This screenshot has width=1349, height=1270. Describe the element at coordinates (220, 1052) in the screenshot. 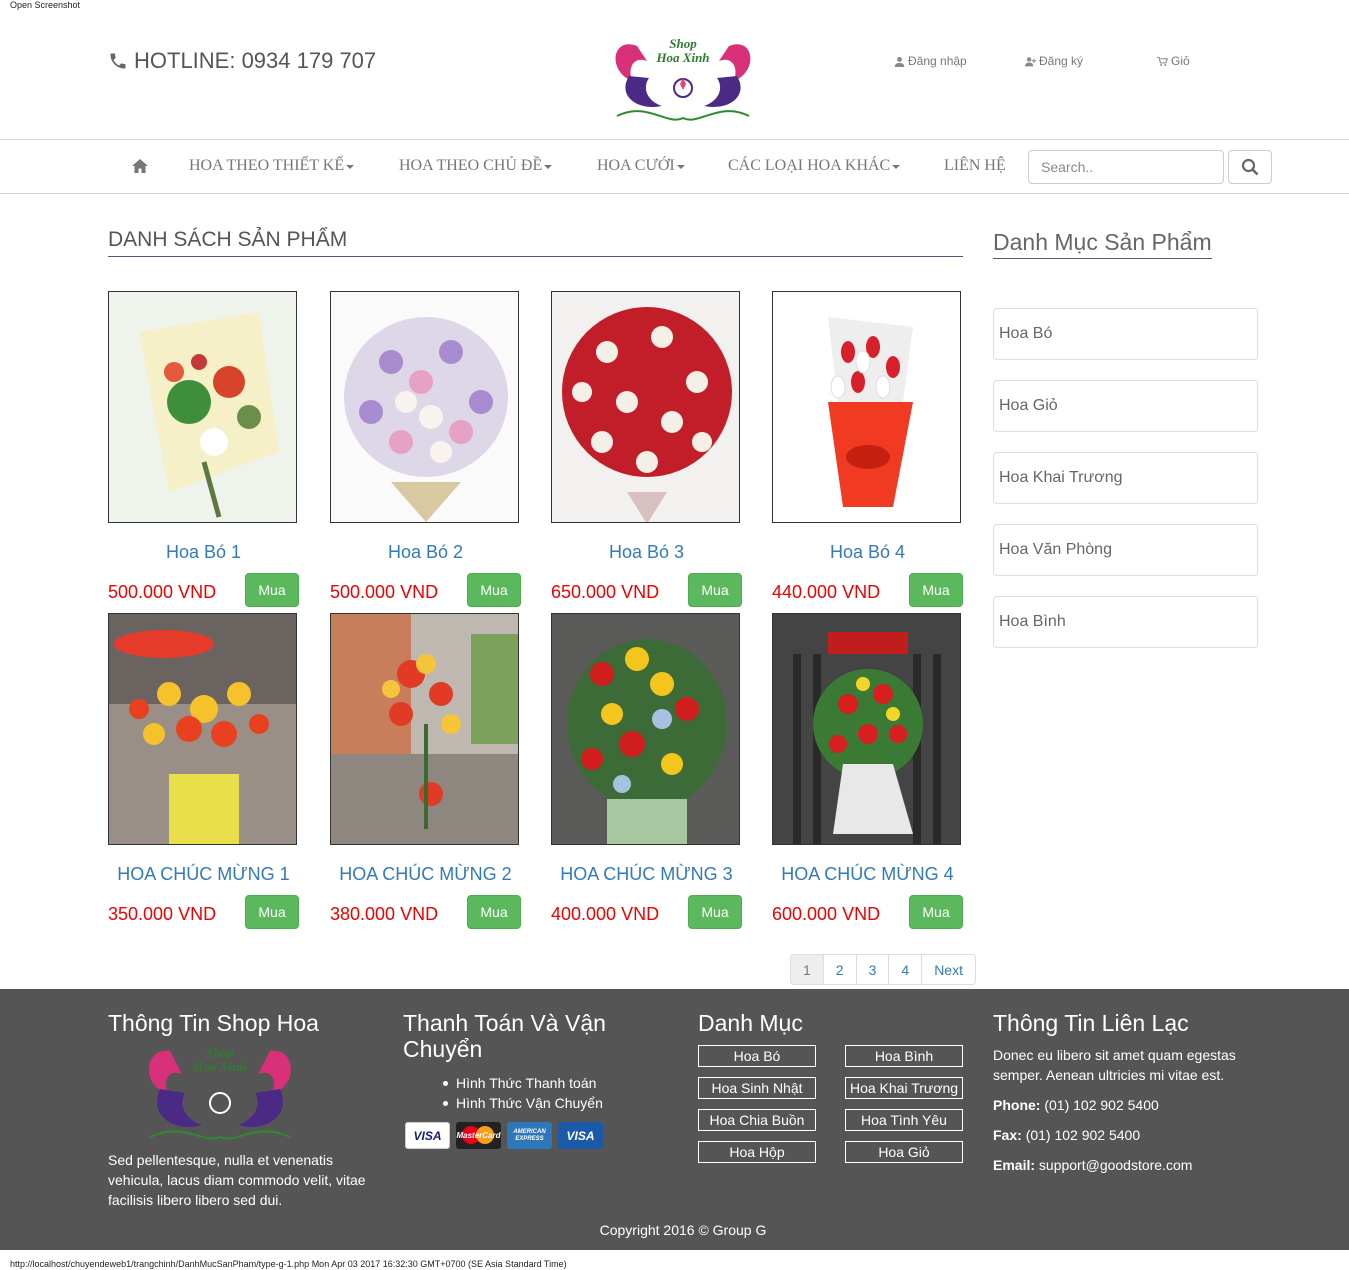

I see `footer-logo-text-top: Shop` at that location.